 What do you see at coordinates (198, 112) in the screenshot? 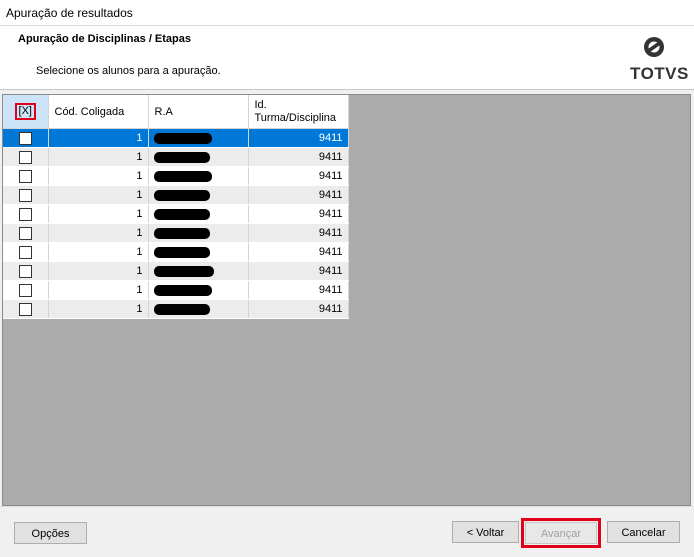
I see `column-header-ra: R.A` at bounding box center [198, 112].